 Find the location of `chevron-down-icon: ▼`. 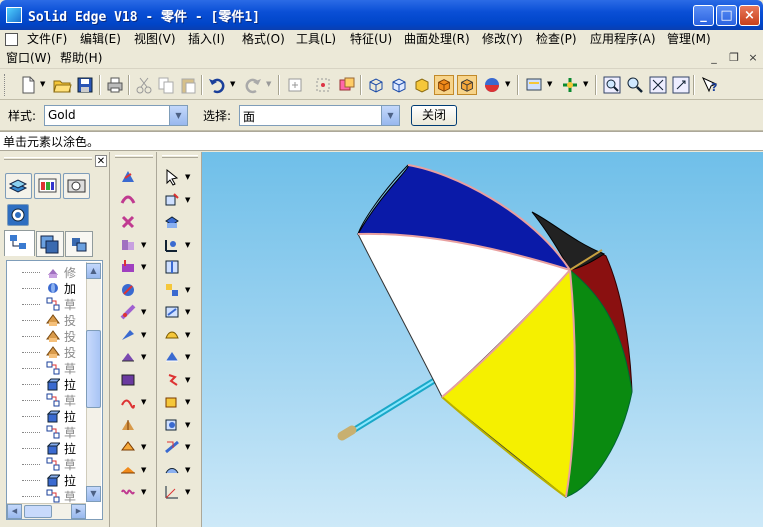

chevron-down-icon: ▼ is located at coordinates (178, 115).